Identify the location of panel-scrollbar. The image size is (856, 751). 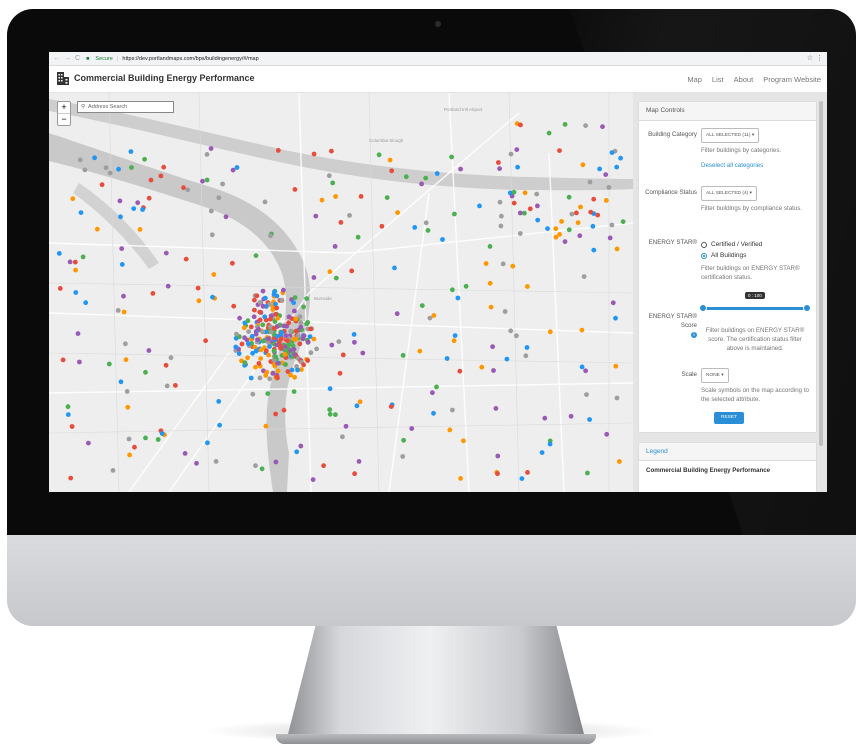
(821, 273).